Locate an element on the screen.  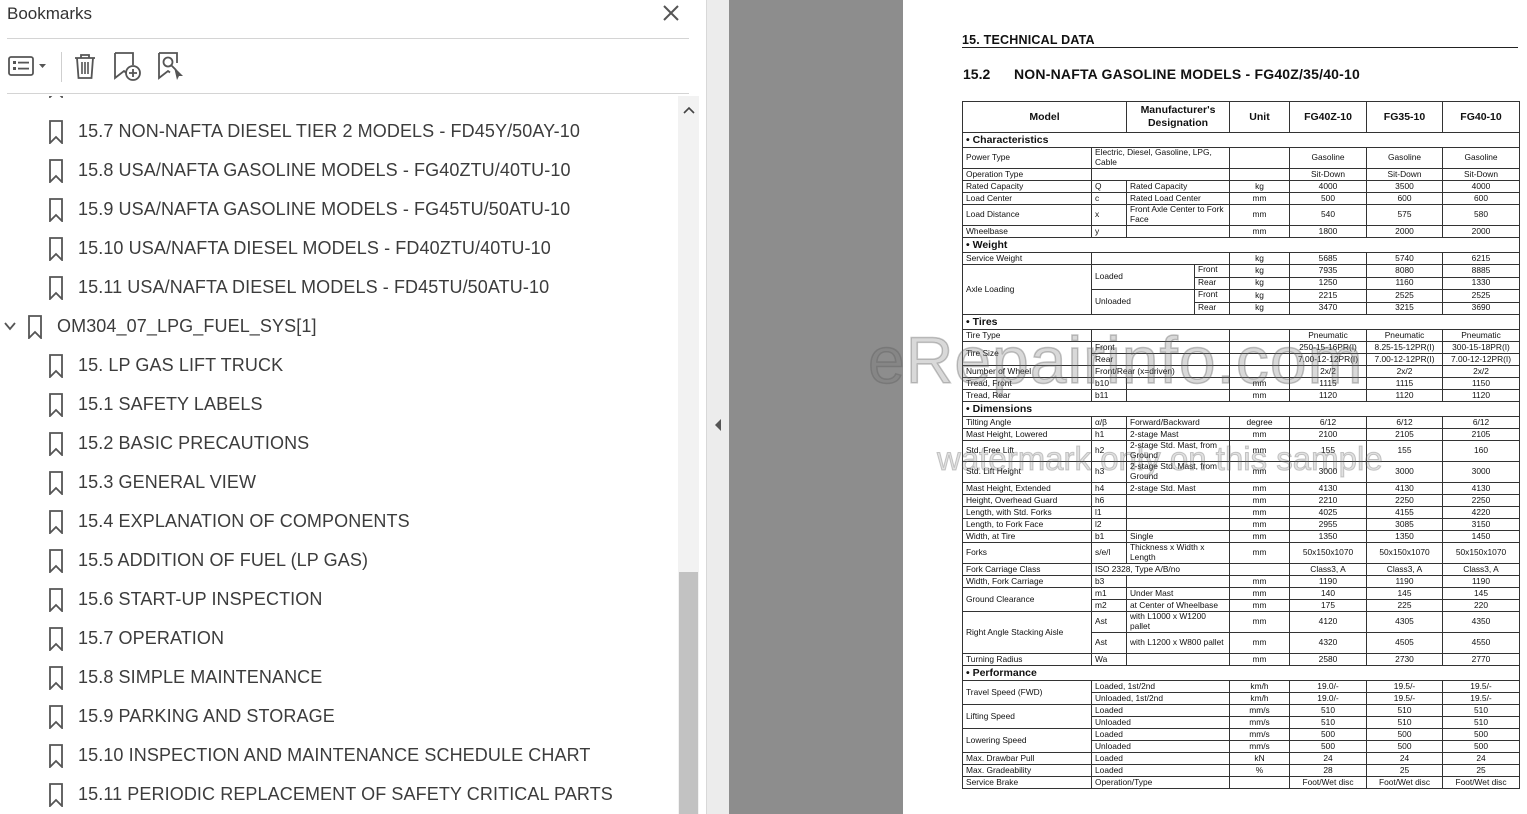
bookmark-item: 15. LP GAS LIFT TRUCK is located at coordinates (338, 365).